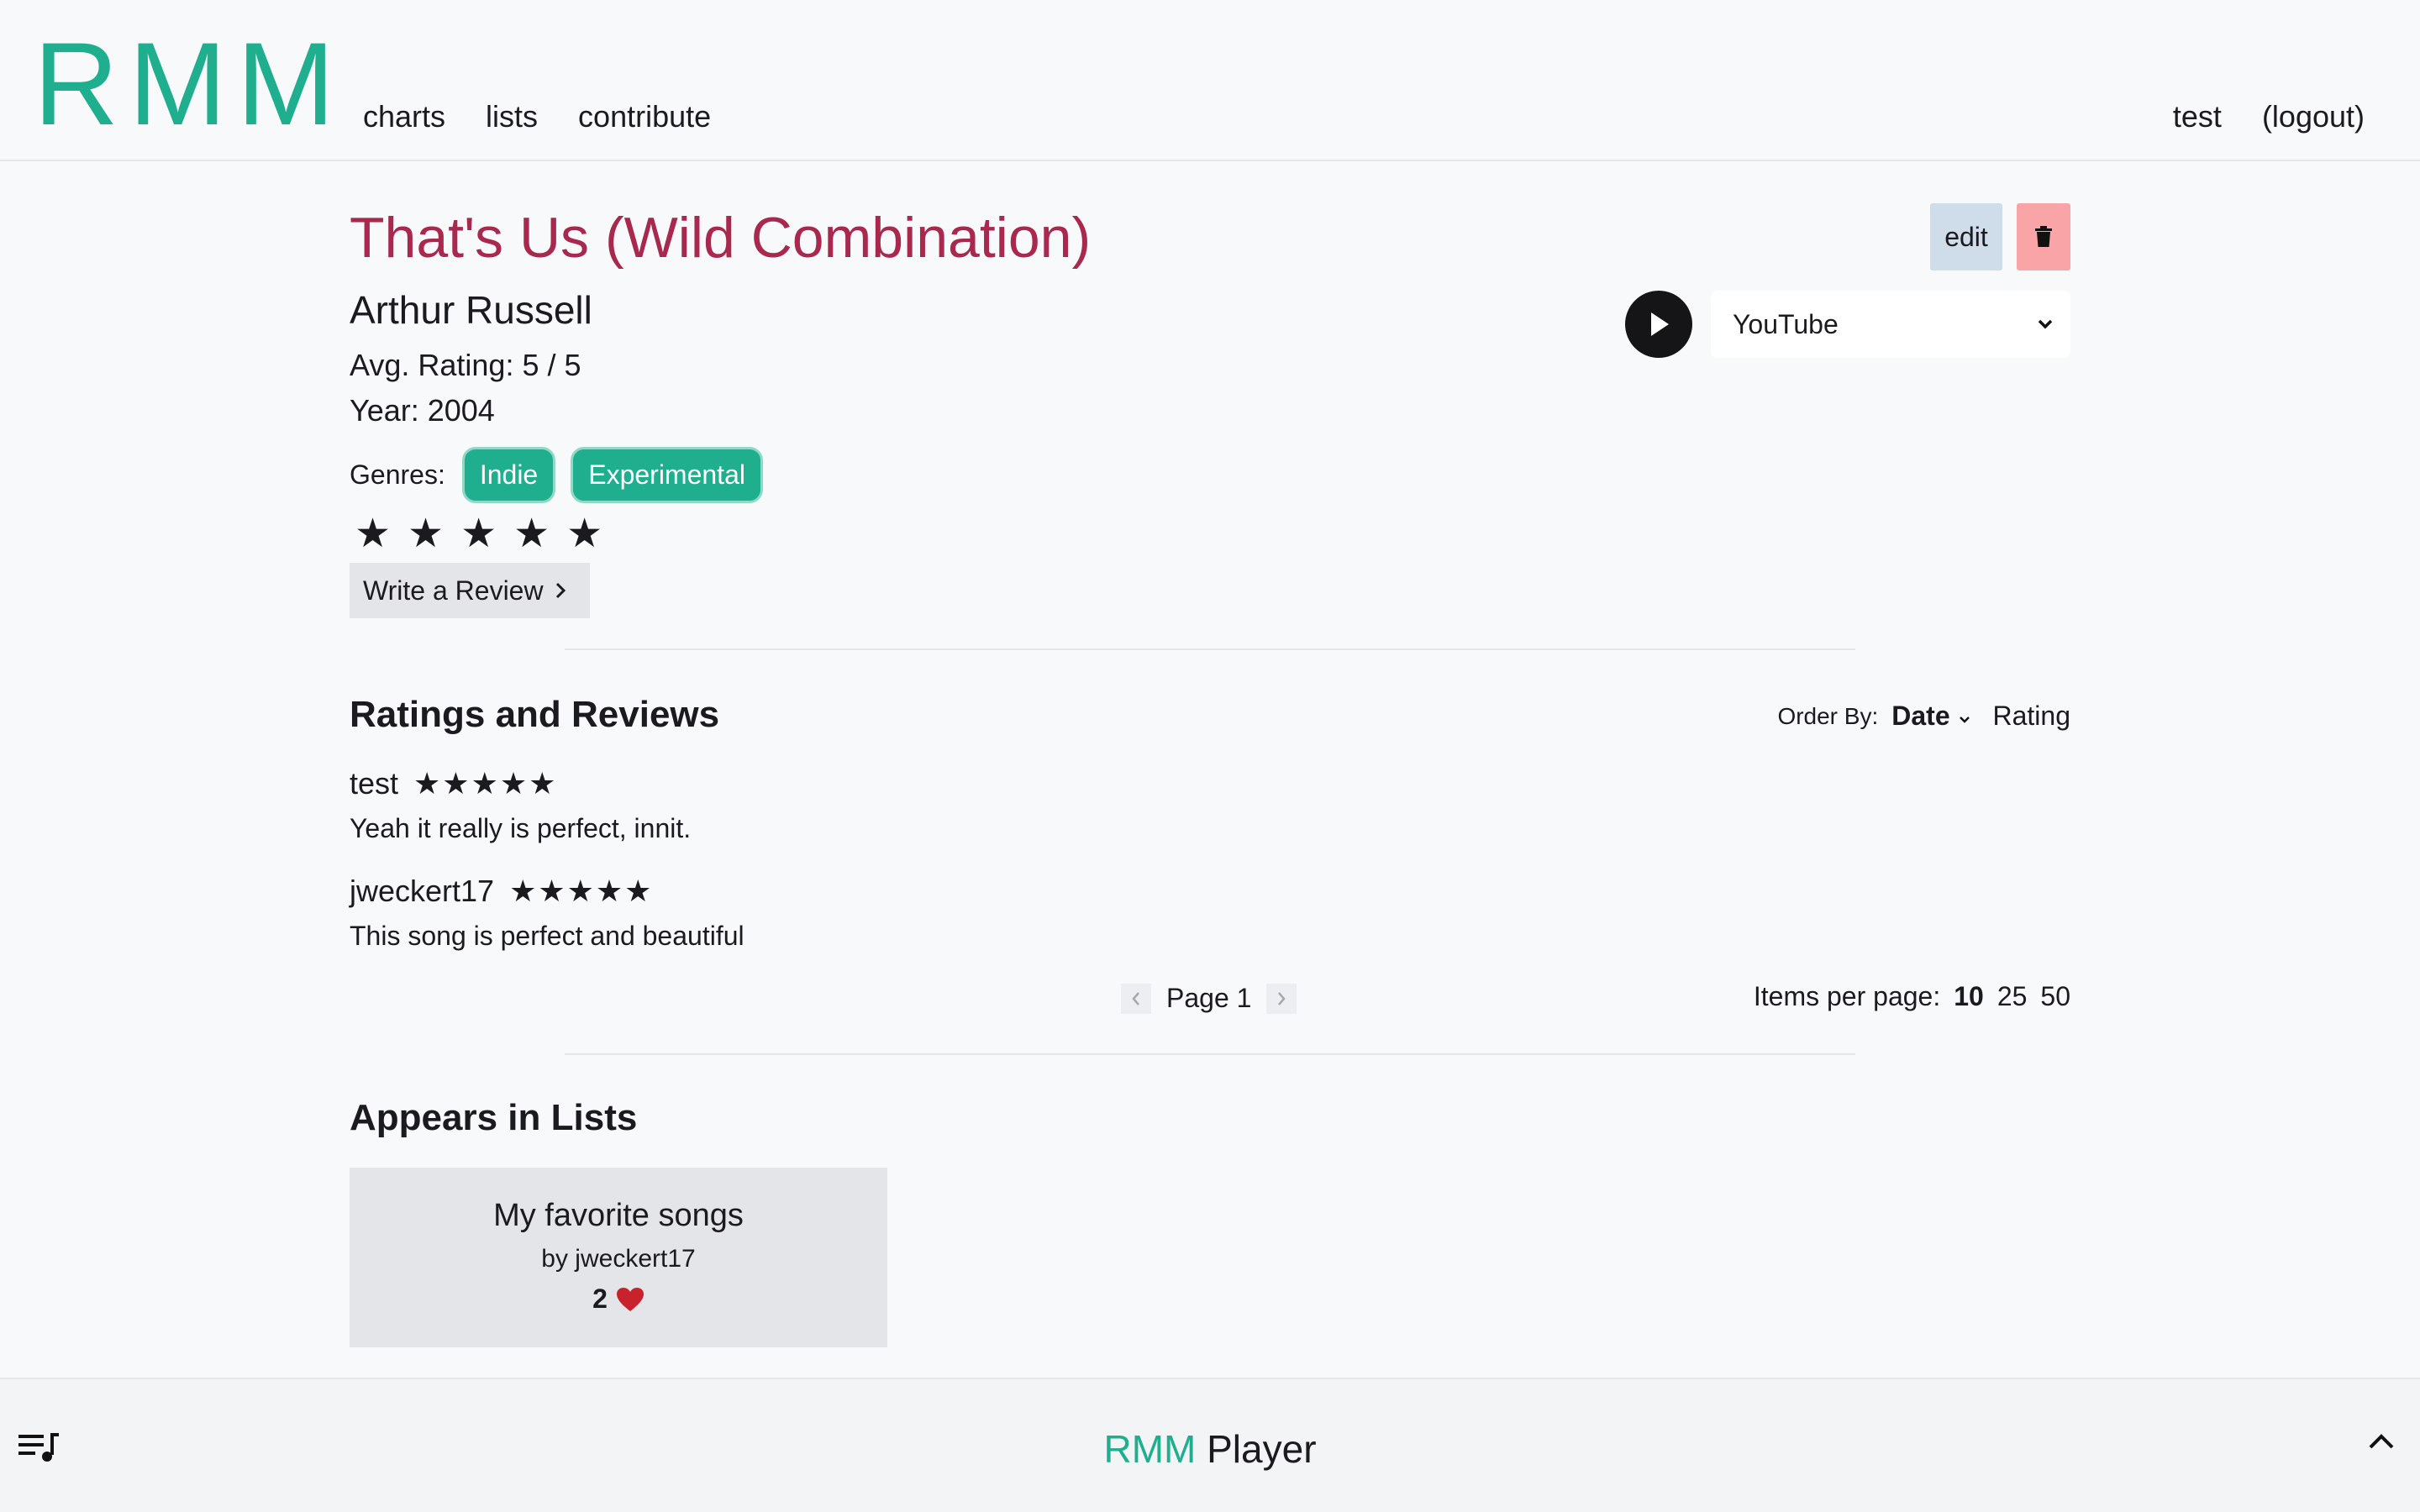  What do you see at coordinates (1966, 236) in the screenshot?
I see `edit-button: edit` at bounding box center [1966, 236].